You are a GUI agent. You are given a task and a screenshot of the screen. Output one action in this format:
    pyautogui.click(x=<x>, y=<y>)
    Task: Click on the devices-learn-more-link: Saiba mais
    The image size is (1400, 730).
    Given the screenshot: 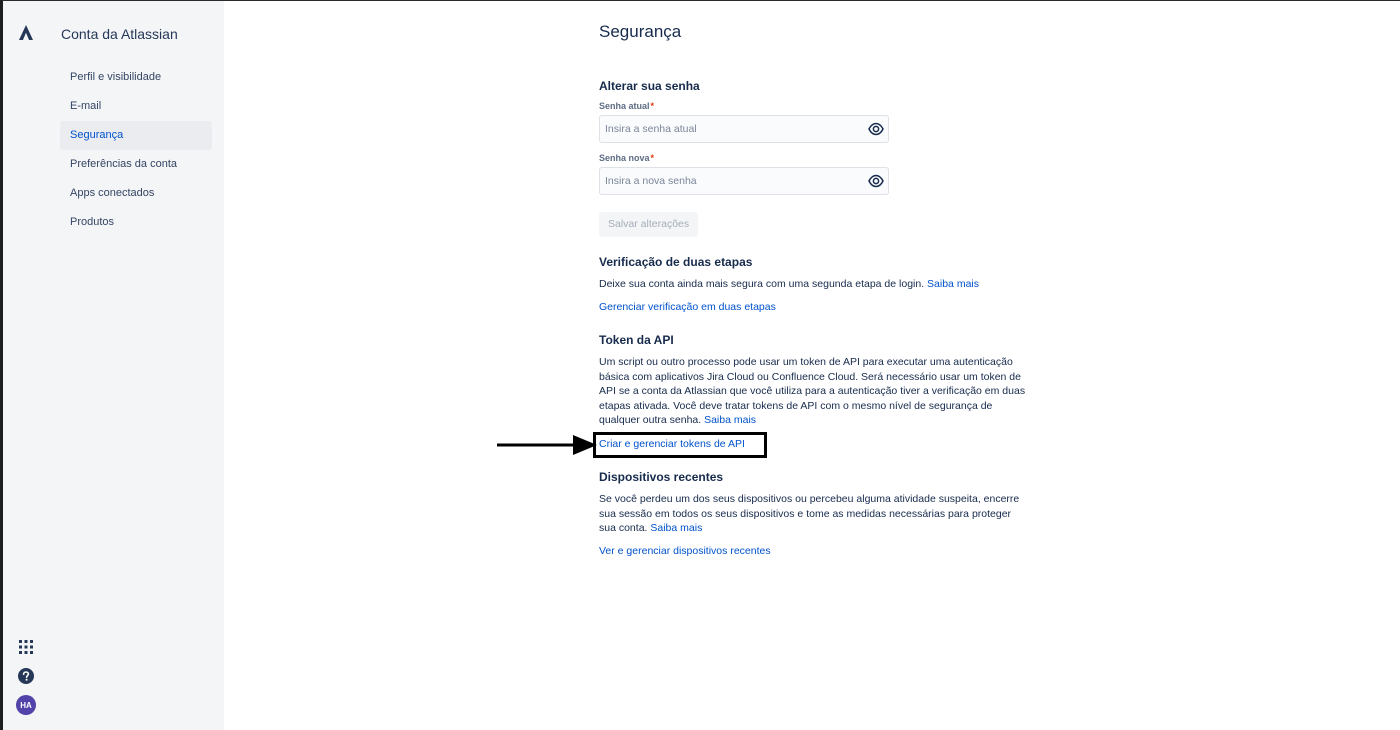 What is the action you would take?
    pyautogui.click(x=676, y=528)
    